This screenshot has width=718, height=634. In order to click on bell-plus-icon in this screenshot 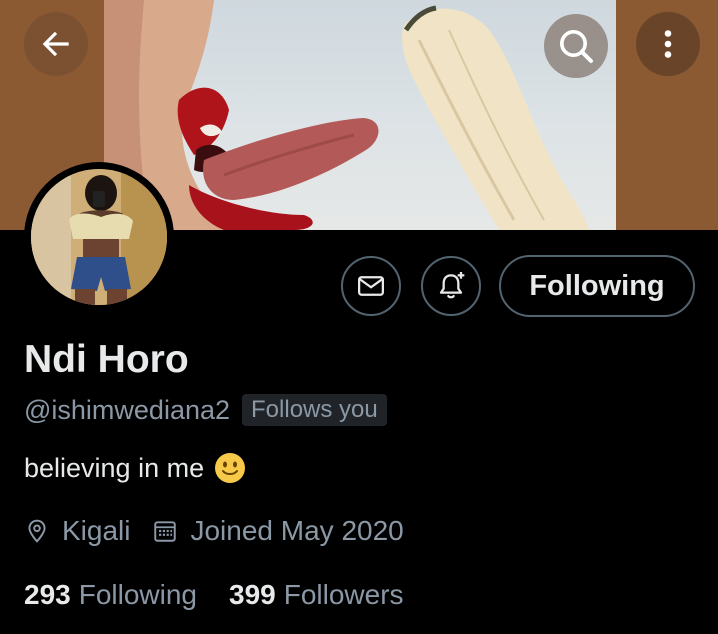, I will do `click(452, 285)`.